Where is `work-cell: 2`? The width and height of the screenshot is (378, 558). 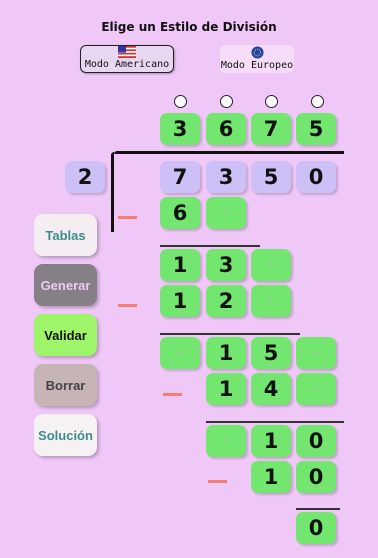 work-cell: 2 is located at coordinates (226, 301).